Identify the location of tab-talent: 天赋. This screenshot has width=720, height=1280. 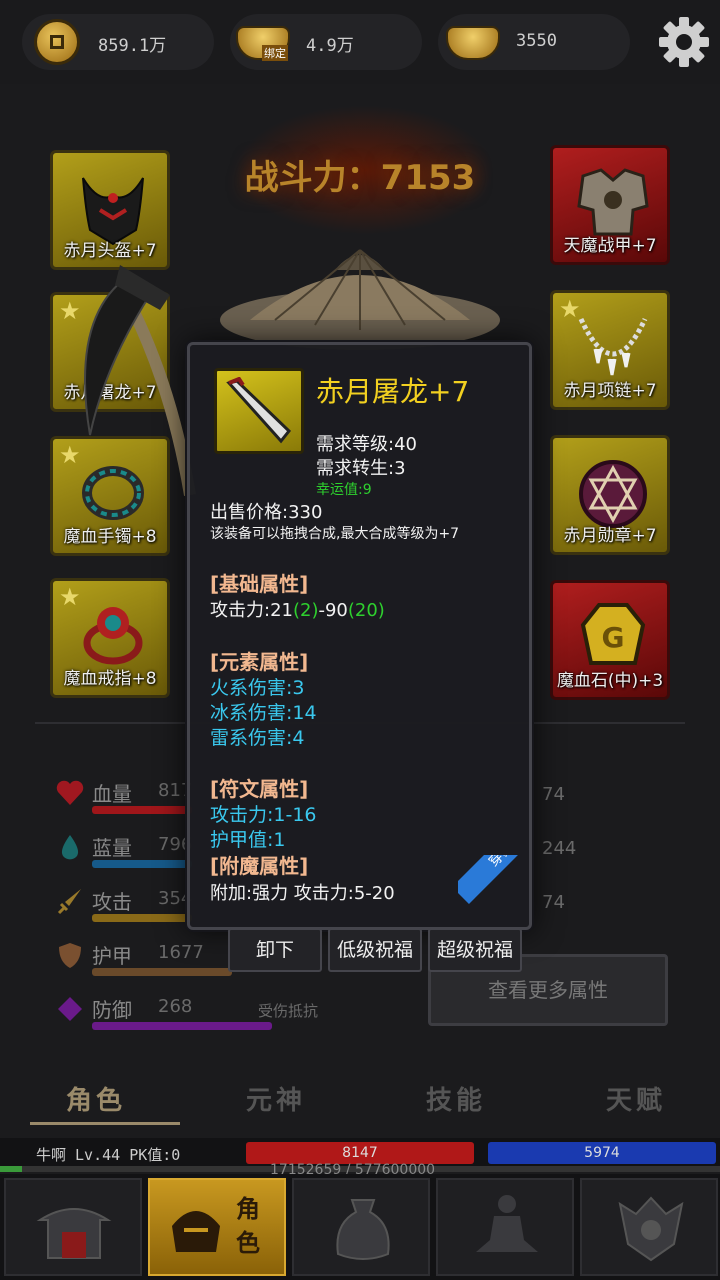
(636, 1098).